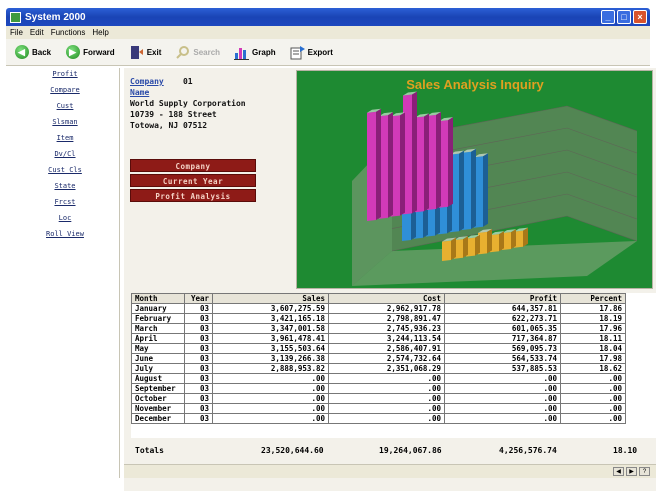  What do you see at coordinates (65, 90) in the screenshot?
I see `sidebar-item-compare: Compare` at bounding box center [65, 90].